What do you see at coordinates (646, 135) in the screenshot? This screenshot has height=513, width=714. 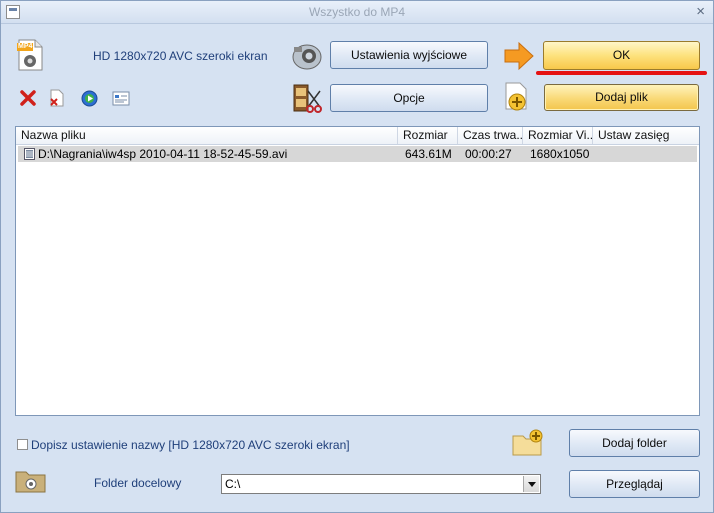 I see `column-header-range: Ustaw zasięg` at bounding box center [646, 135].